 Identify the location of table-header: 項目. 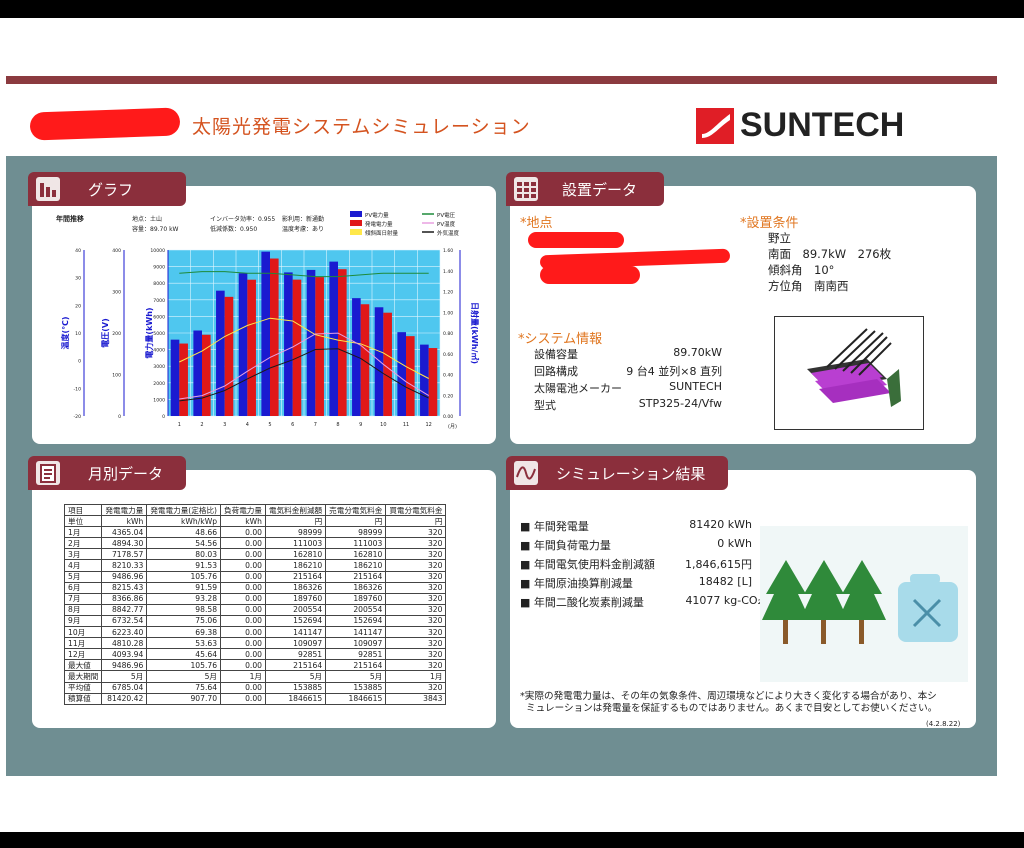
(83, 510).